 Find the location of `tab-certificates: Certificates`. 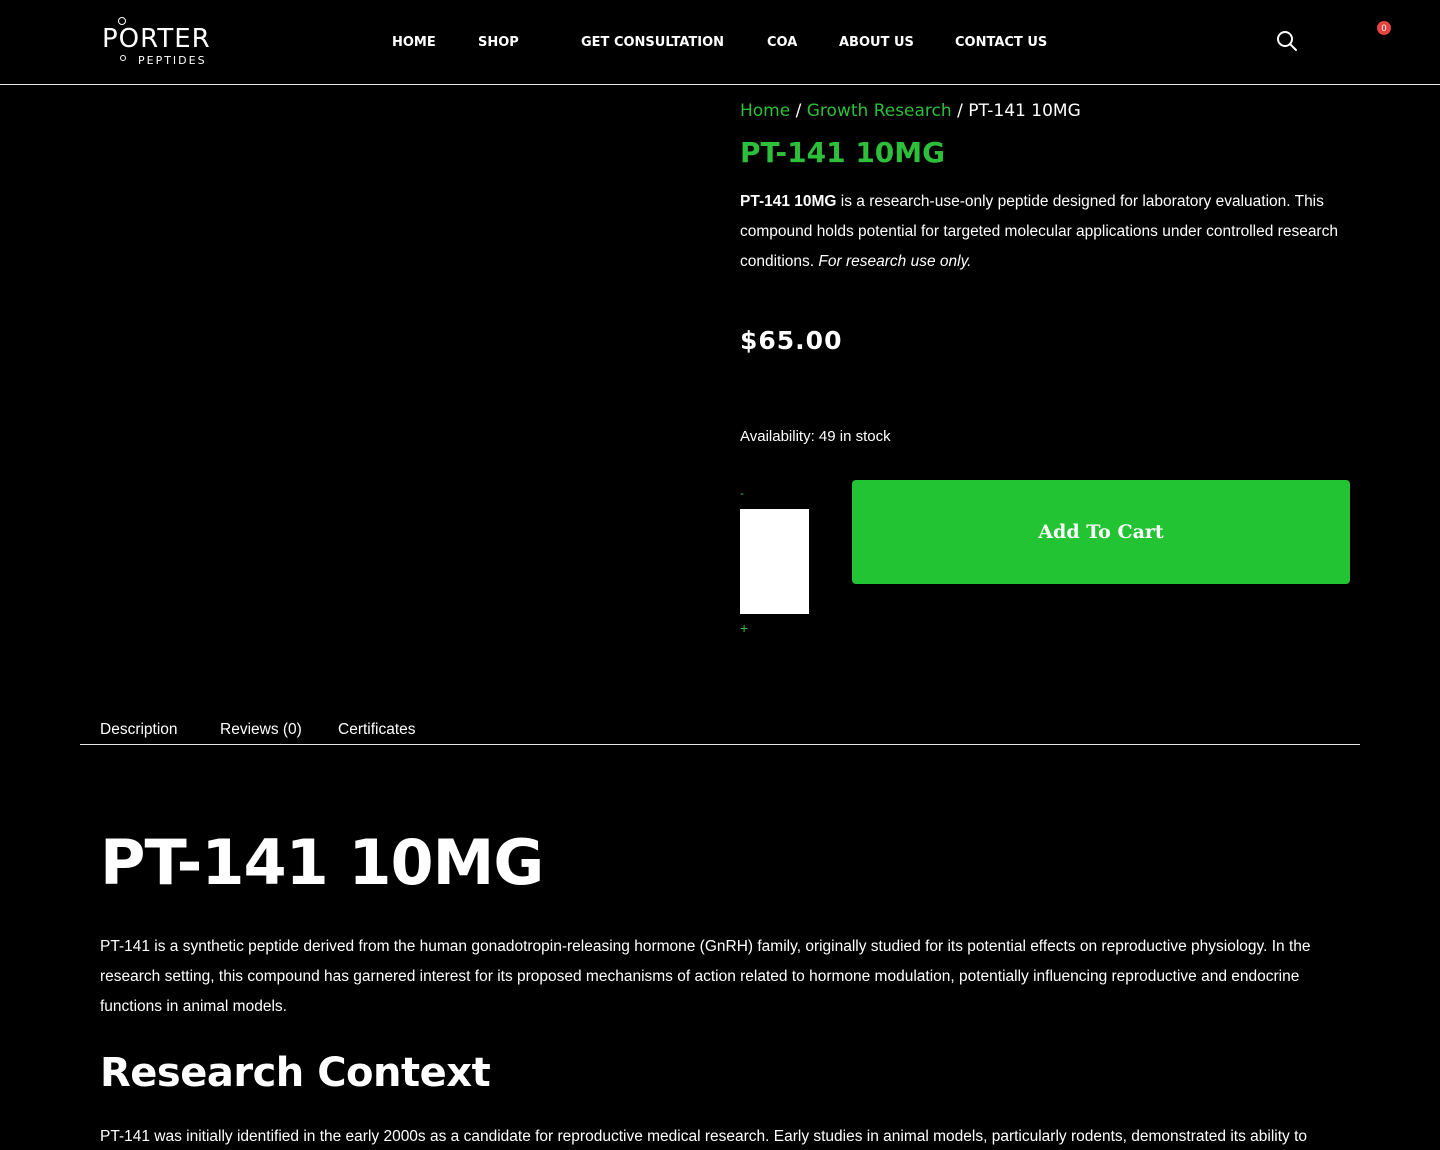

tab-certificates: Certificates is located at coordinates (377, 730).